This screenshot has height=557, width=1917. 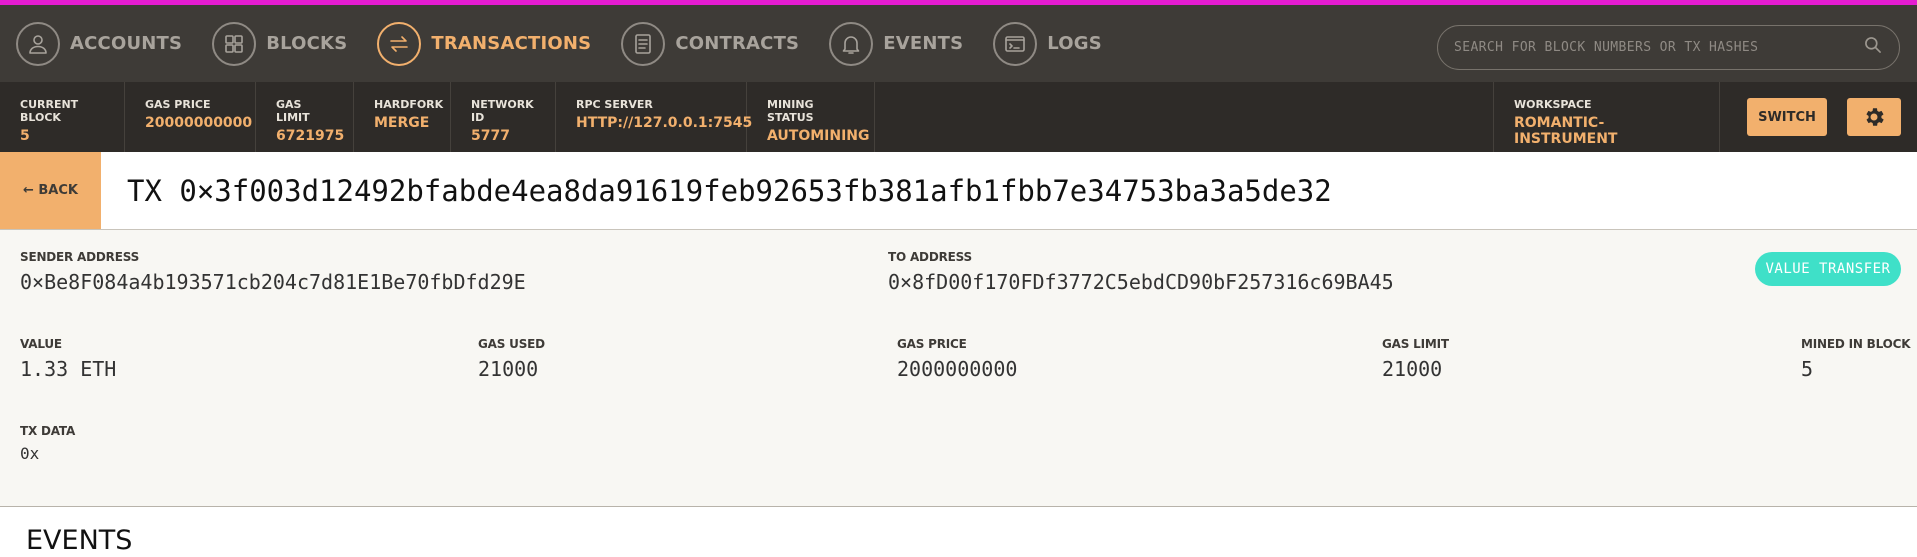 I want to click on transfer-arrows-icon, so click(x=399, y=43).